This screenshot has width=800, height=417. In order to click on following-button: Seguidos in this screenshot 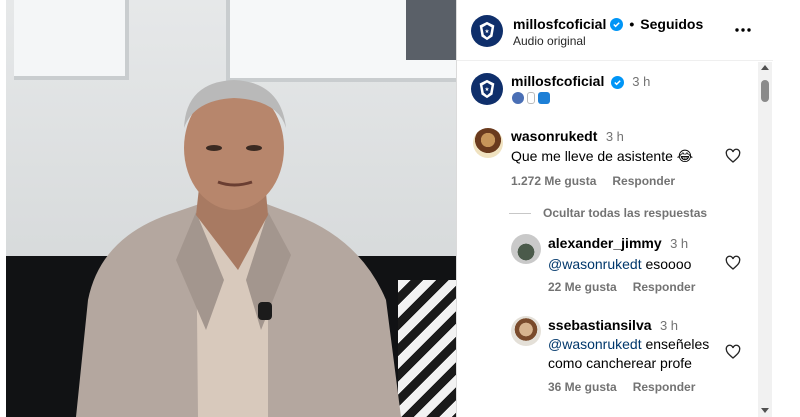, I will do `click(671, 24)`.